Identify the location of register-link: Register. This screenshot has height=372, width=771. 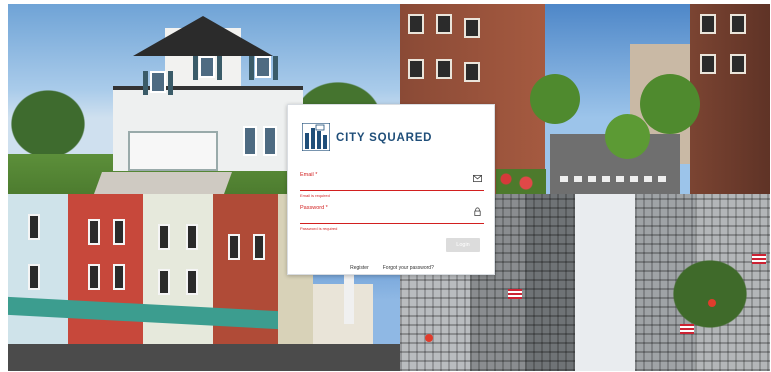
(359, 268).